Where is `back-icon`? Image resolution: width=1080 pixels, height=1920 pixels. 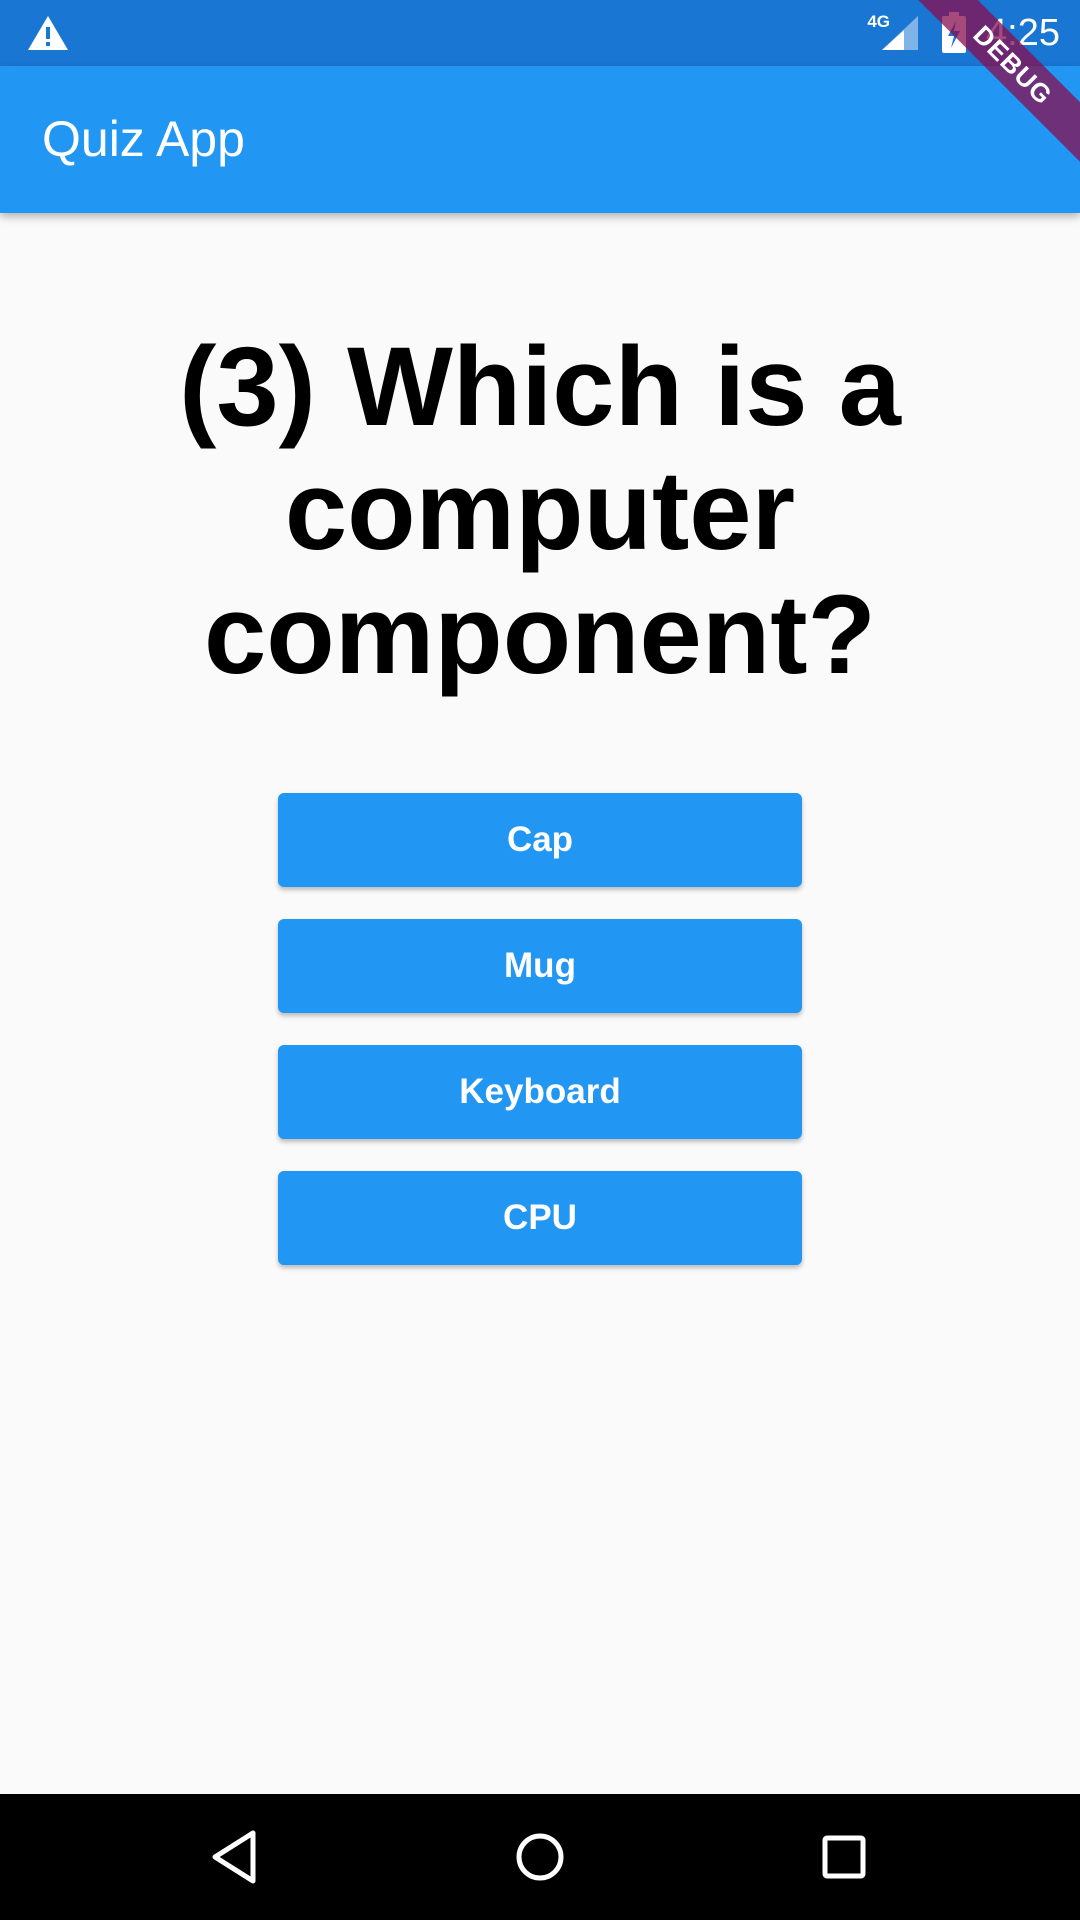 back-icon is located at coordinates (237, 1857).